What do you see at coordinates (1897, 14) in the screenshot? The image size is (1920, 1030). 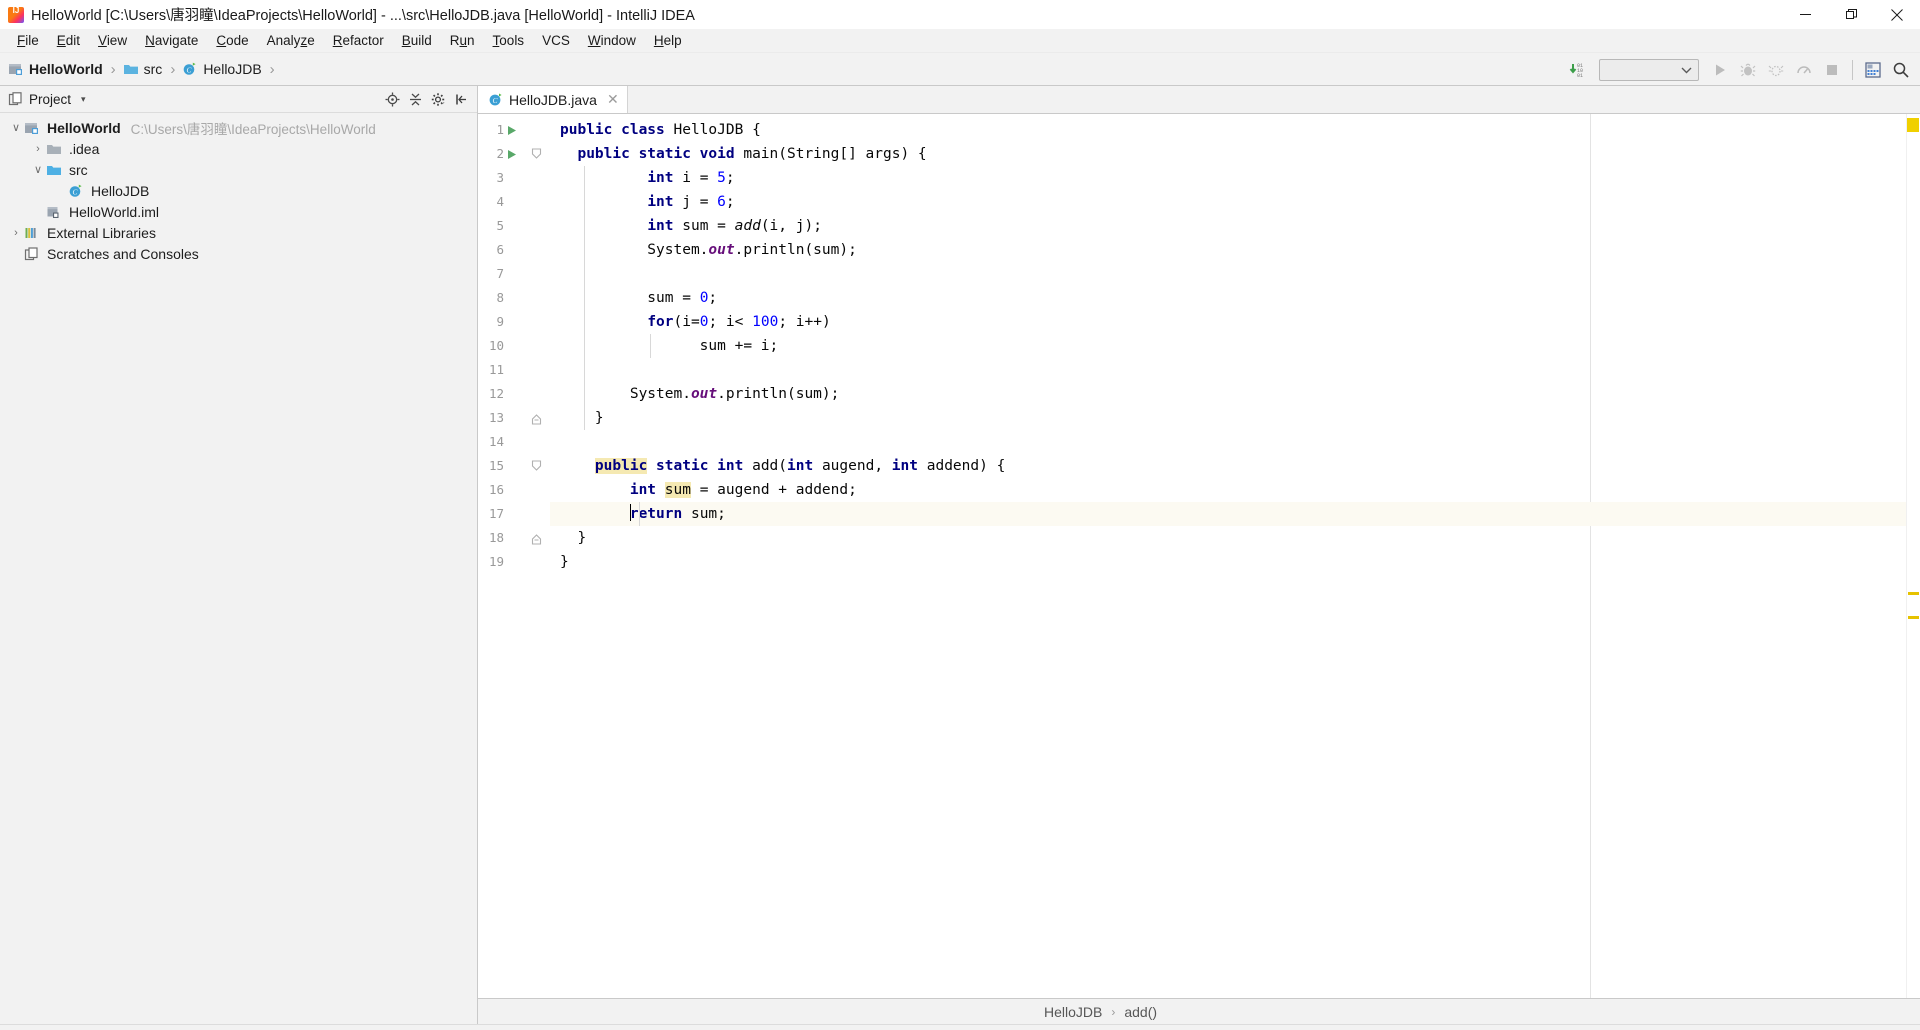 I see `close-button` at bounding box center [1897, 14].